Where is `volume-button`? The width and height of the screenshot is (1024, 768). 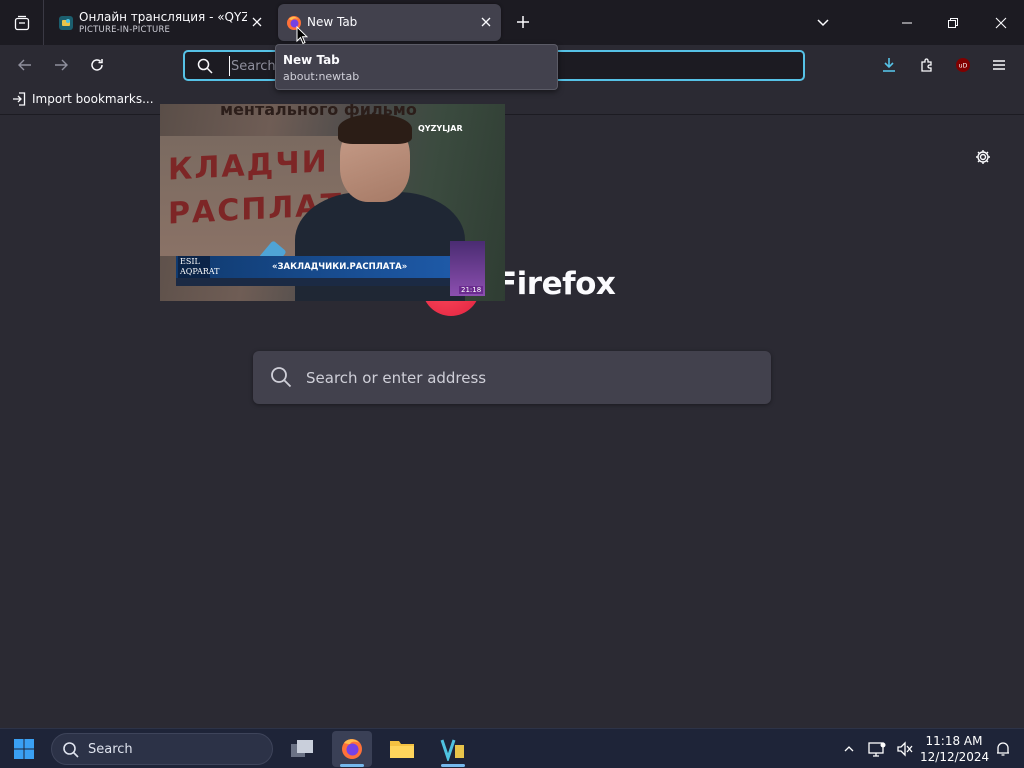
volume-button is located at coordinates (905, 749).